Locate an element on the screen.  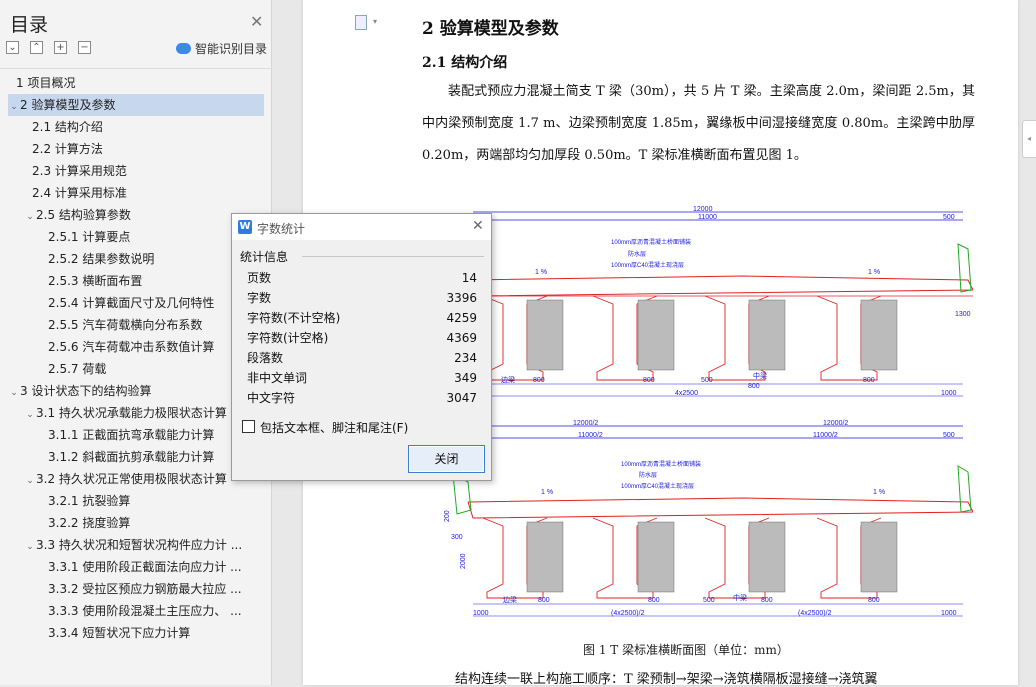
toc-item: 2.2 计算方法 is located at coordinates (136, 149).